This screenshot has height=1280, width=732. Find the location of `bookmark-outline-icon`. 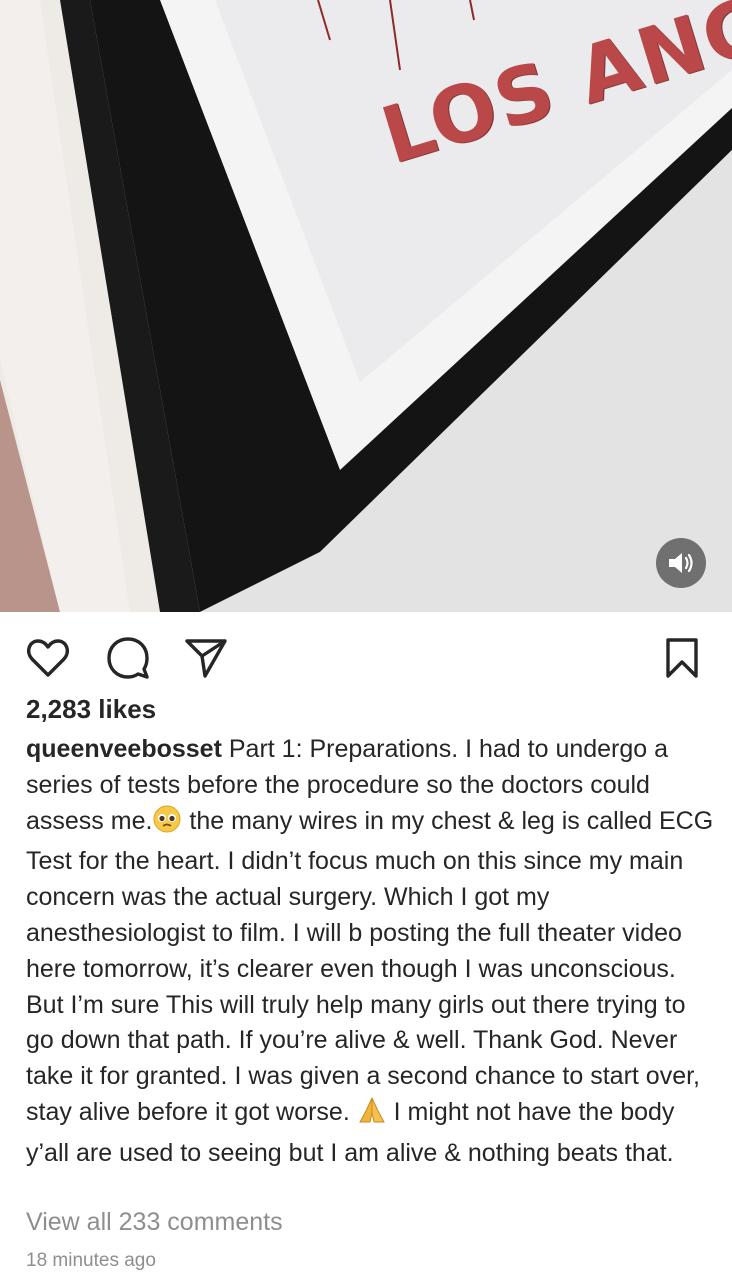

bookmark-outline-icon is located at coordinates (682, 658).